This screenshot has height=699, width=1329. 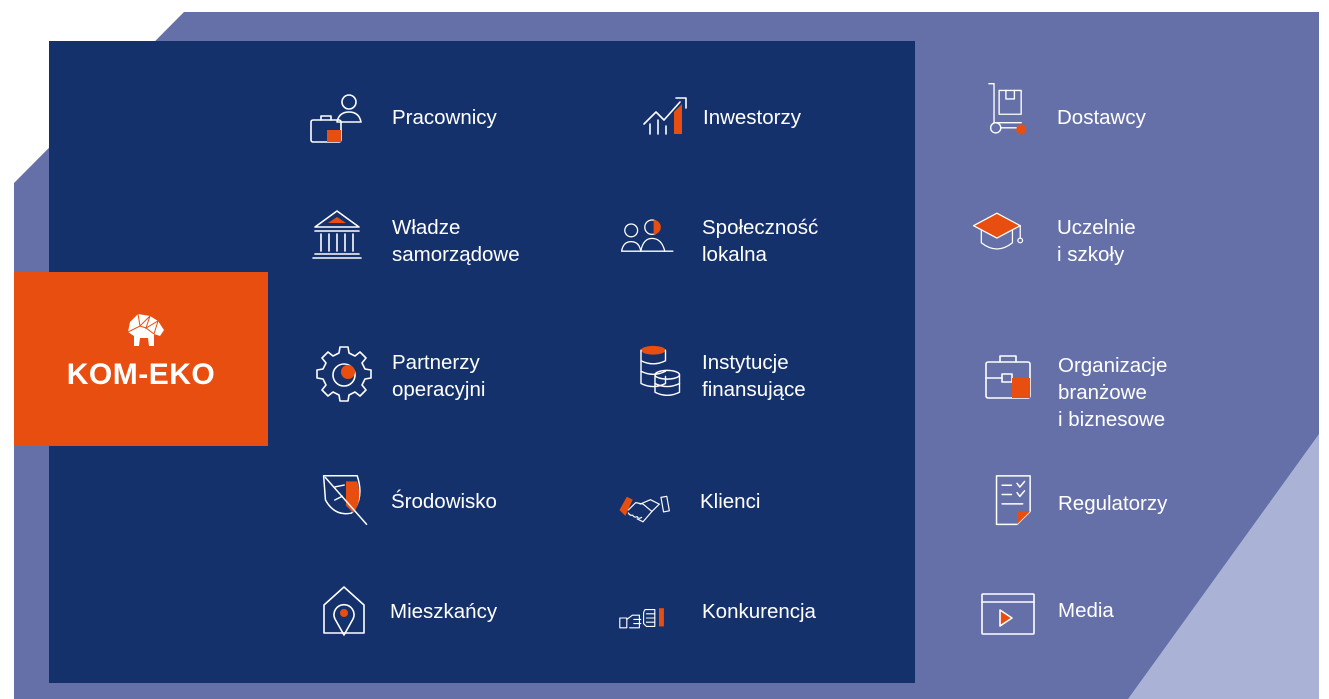 I want to click on stakeholder-label: Instytucje finansujące, so click(x=754, y=376).